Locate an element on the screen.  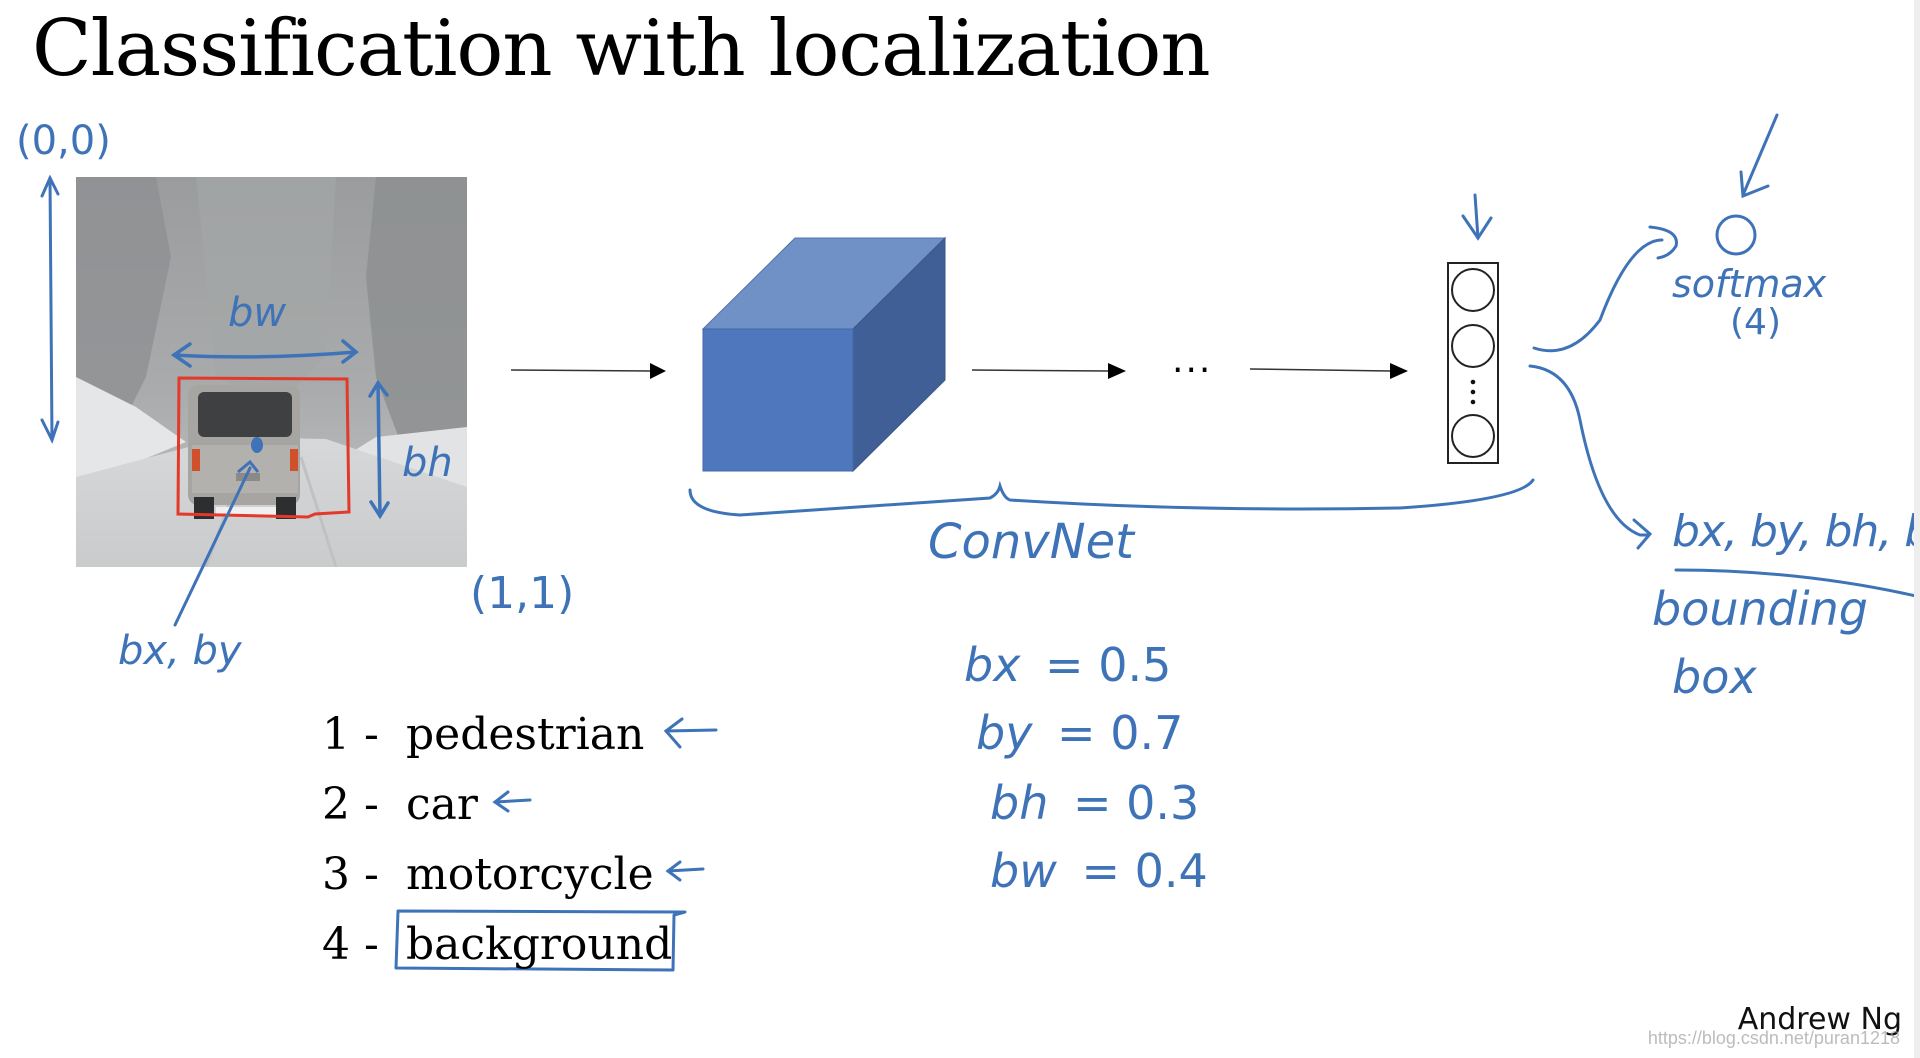
class-name: pedestrian is located at coordinates (525, 734).